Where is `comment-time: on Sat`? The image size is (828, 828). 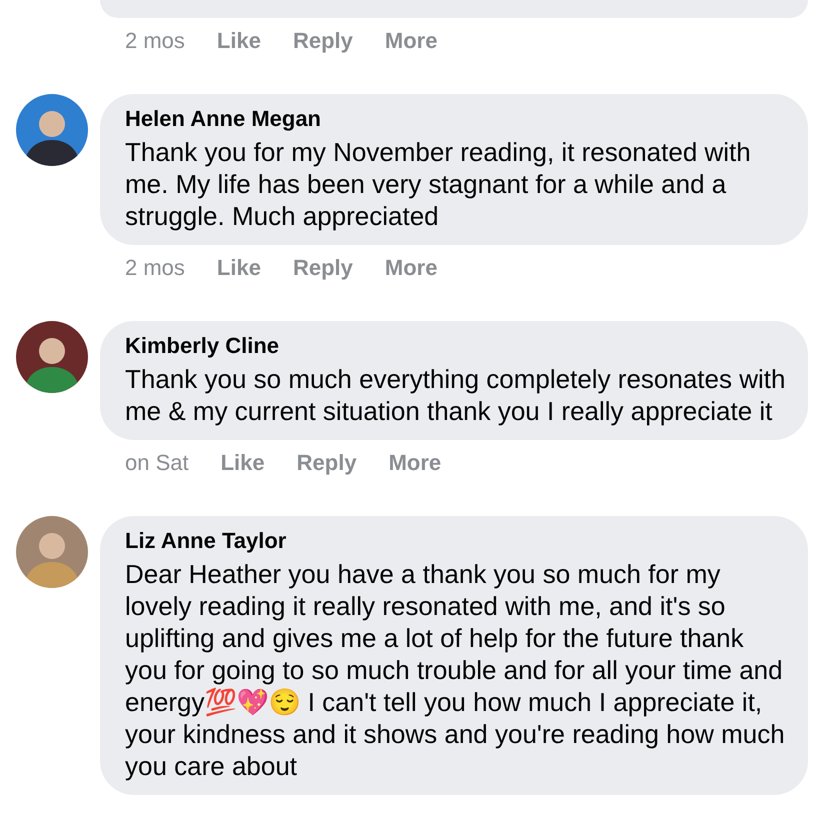 comment-time: on Sat is located at coordinates (157, 463).